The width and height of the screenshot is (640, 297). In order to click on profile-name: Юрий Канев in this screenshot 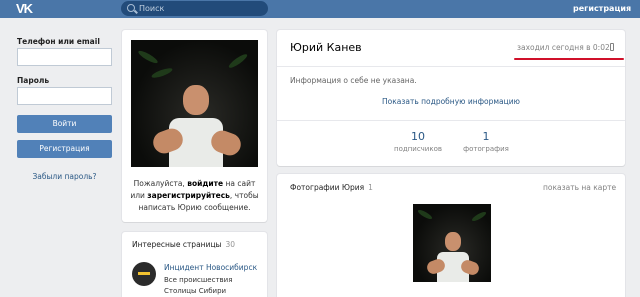, I will do `click(326, 47)`.